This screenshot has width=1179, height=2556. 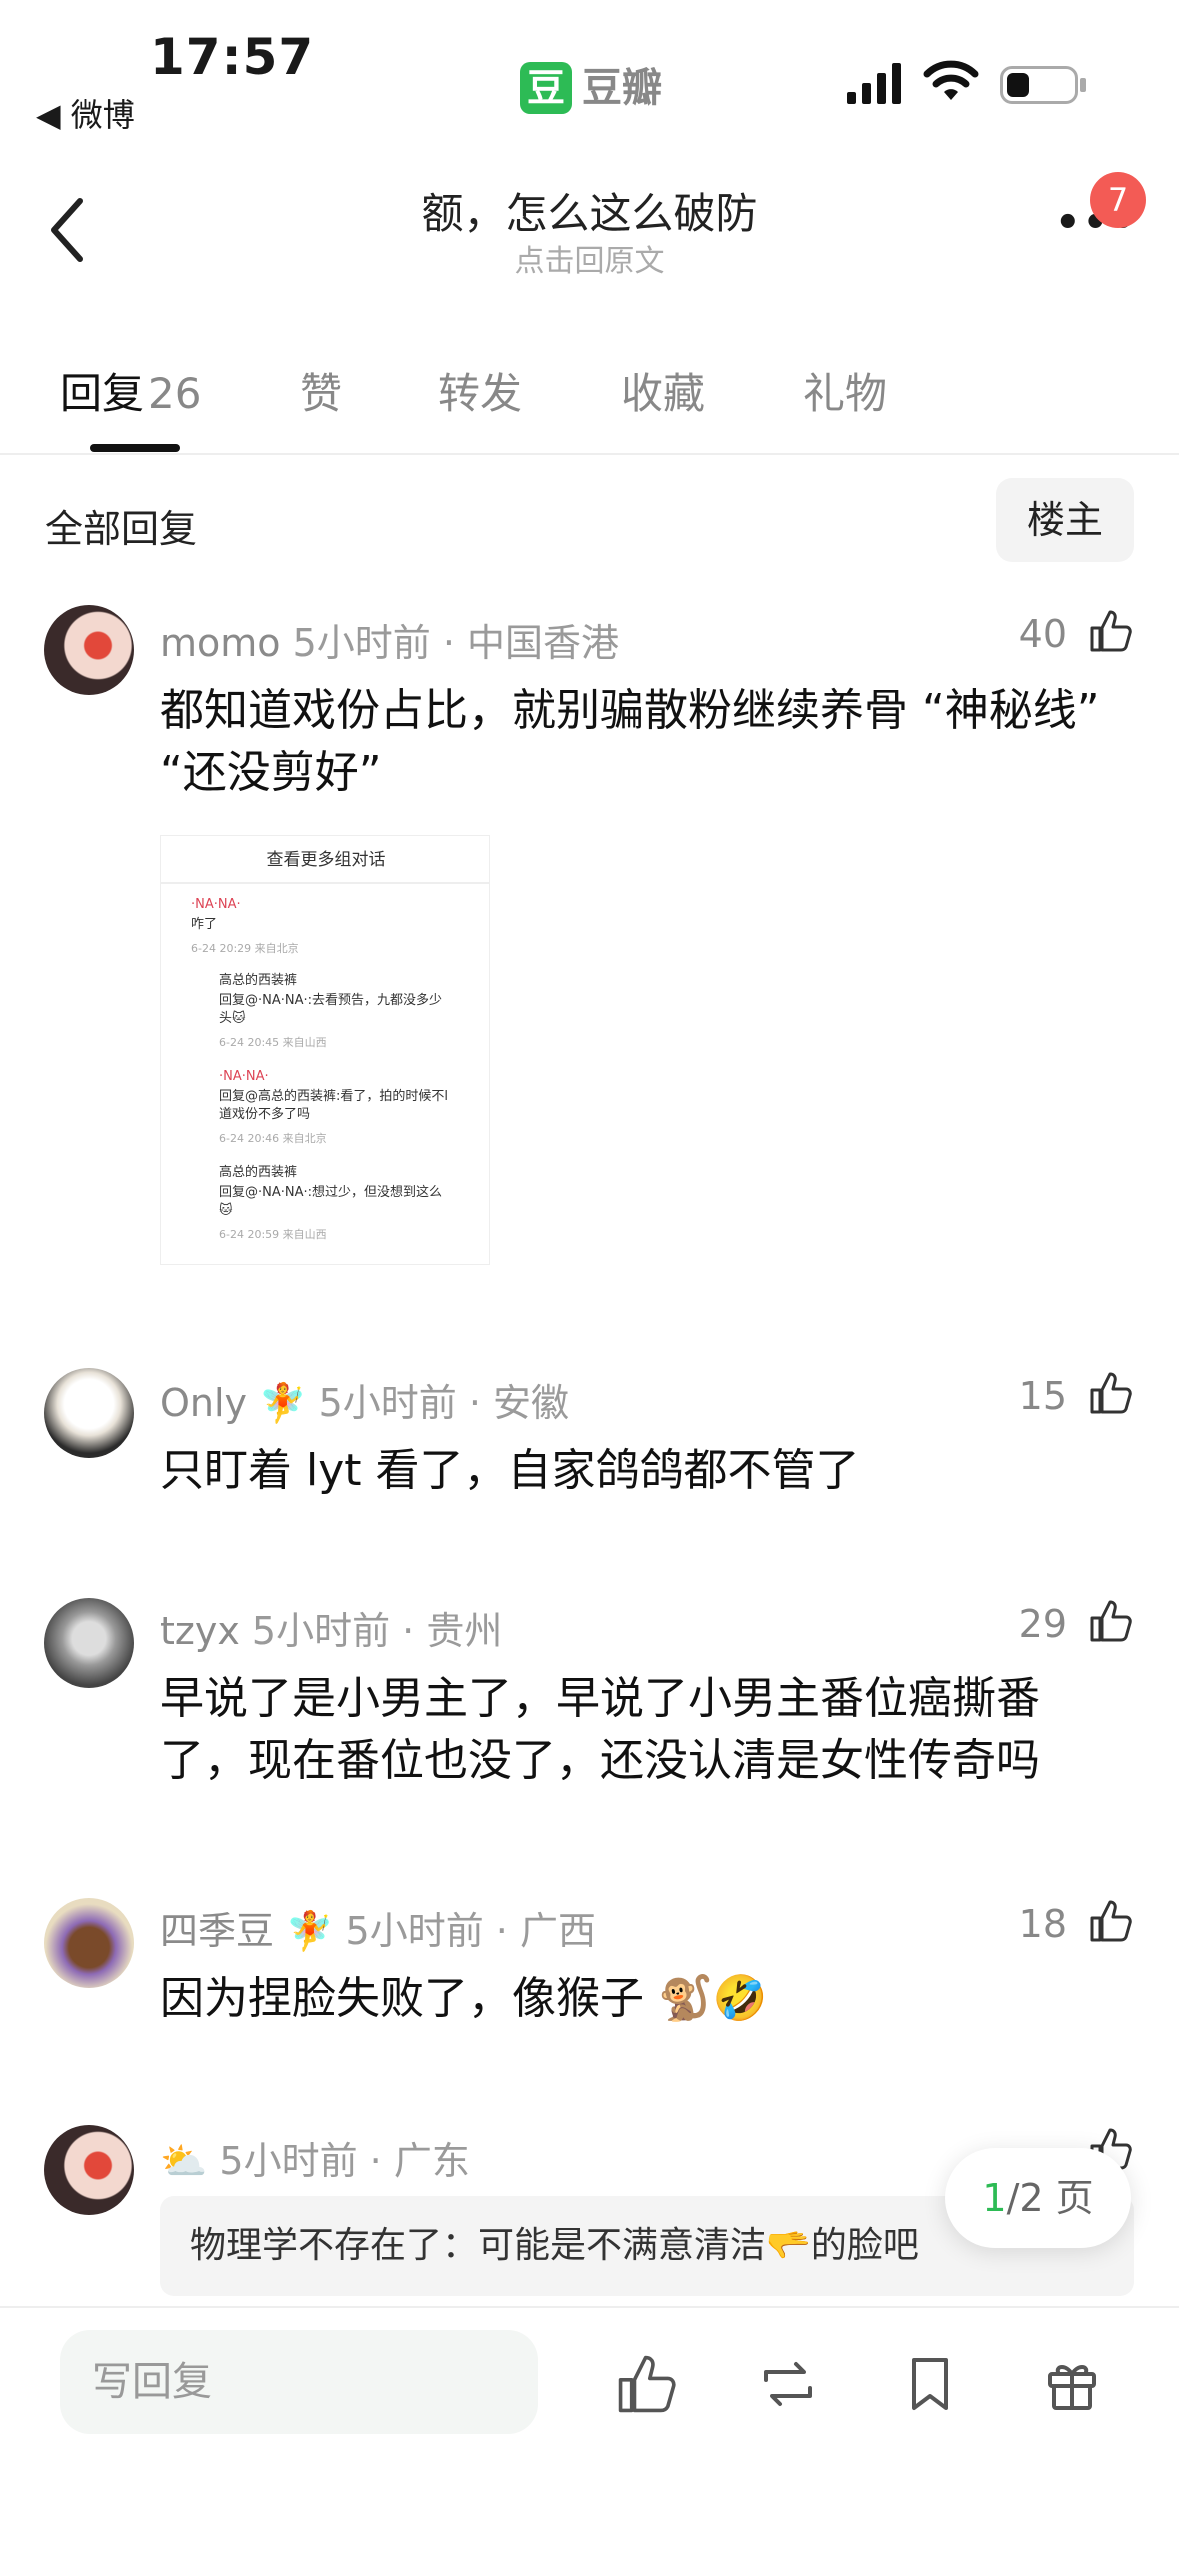 I want to click on status-bar: 17:57 ◀ 微博 豆 豆瓣, so click(x=589, y=75).